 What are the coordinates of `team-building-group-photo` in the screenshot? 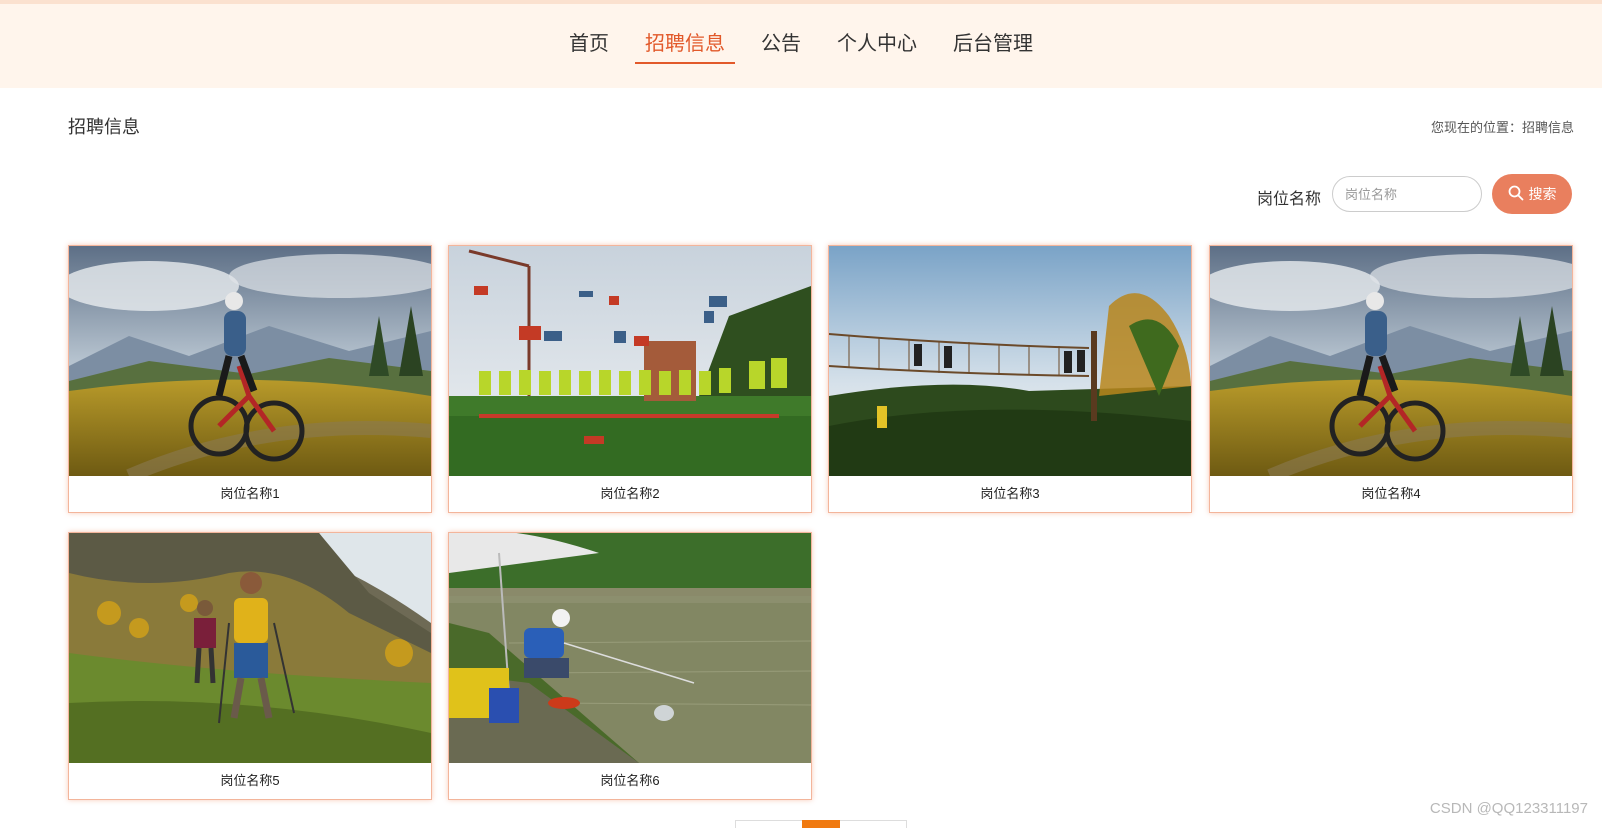 It's located at (630, 361).